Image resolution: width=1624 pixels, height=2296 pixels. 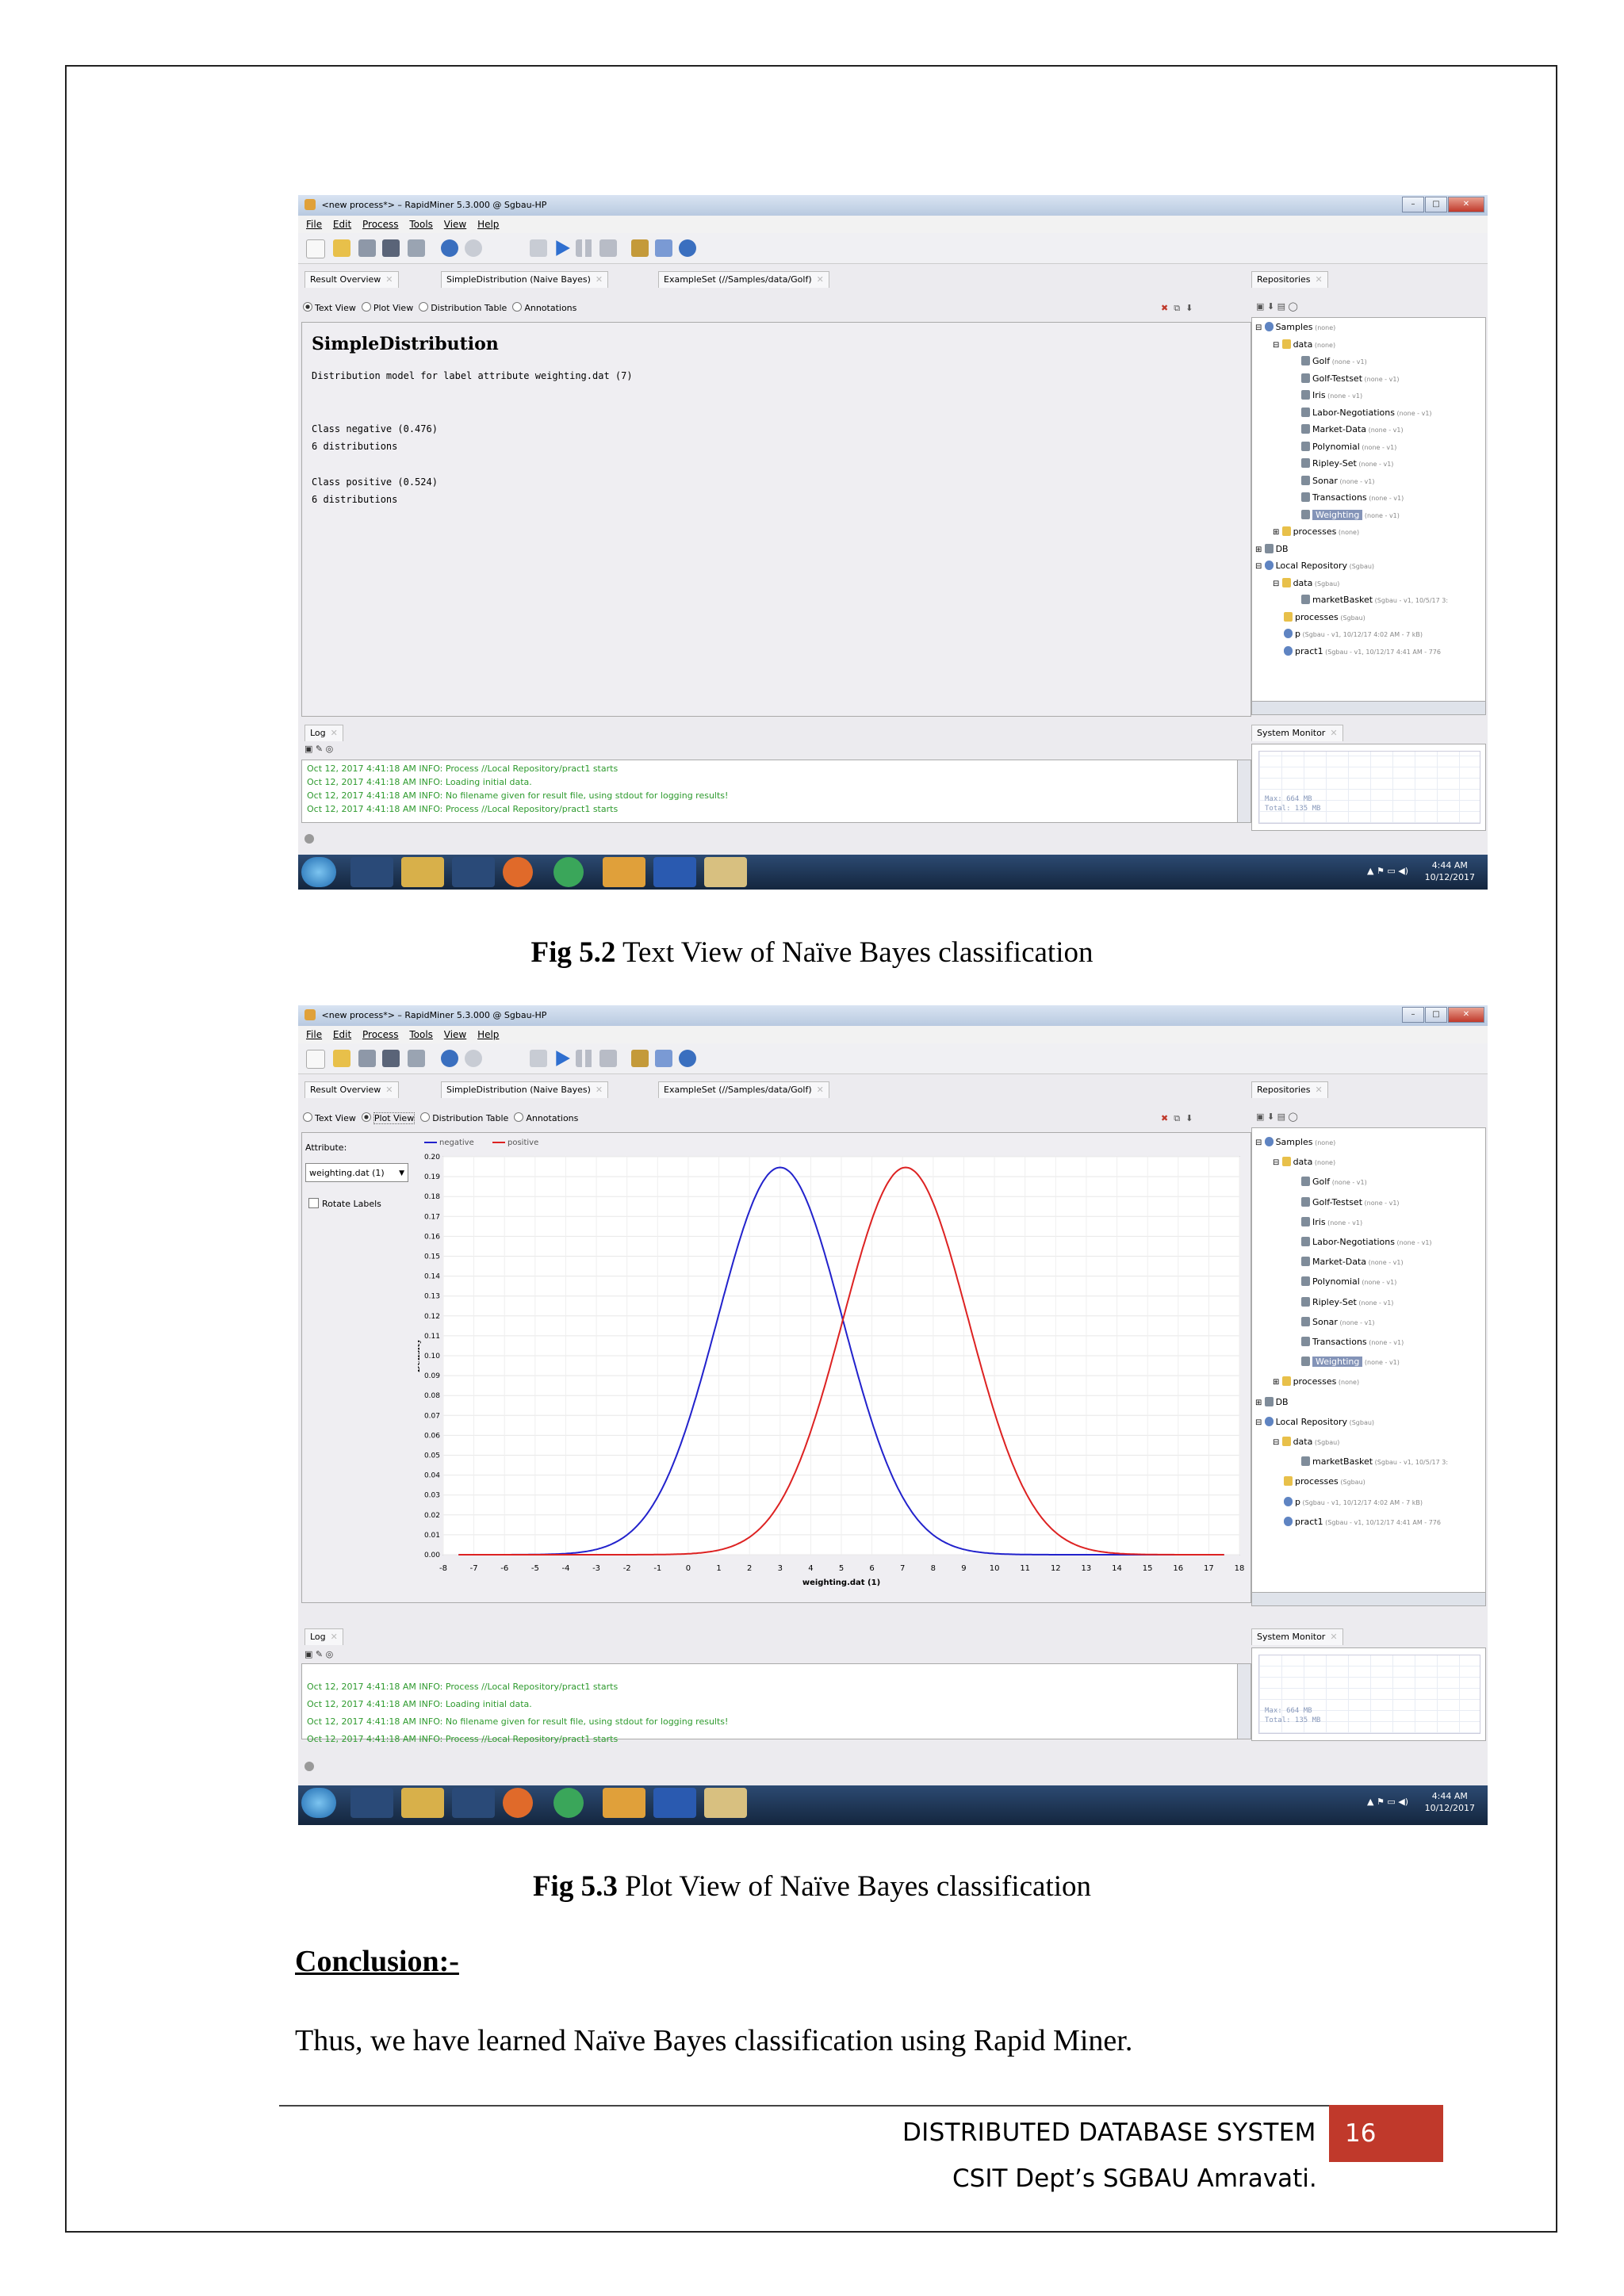 I want to click on tree-node: Weighting (none - v1), so click(x=1351, y=516).